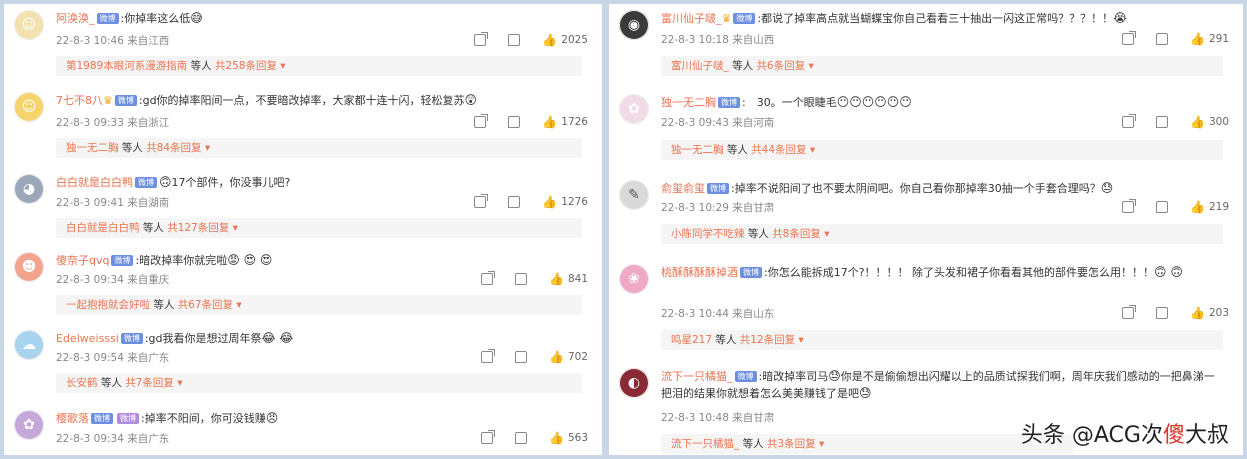 The image size is (1247, 459). Describe the element at coordinates (272, 418) in the screenshot. I see `emoji: 😠` at that location.